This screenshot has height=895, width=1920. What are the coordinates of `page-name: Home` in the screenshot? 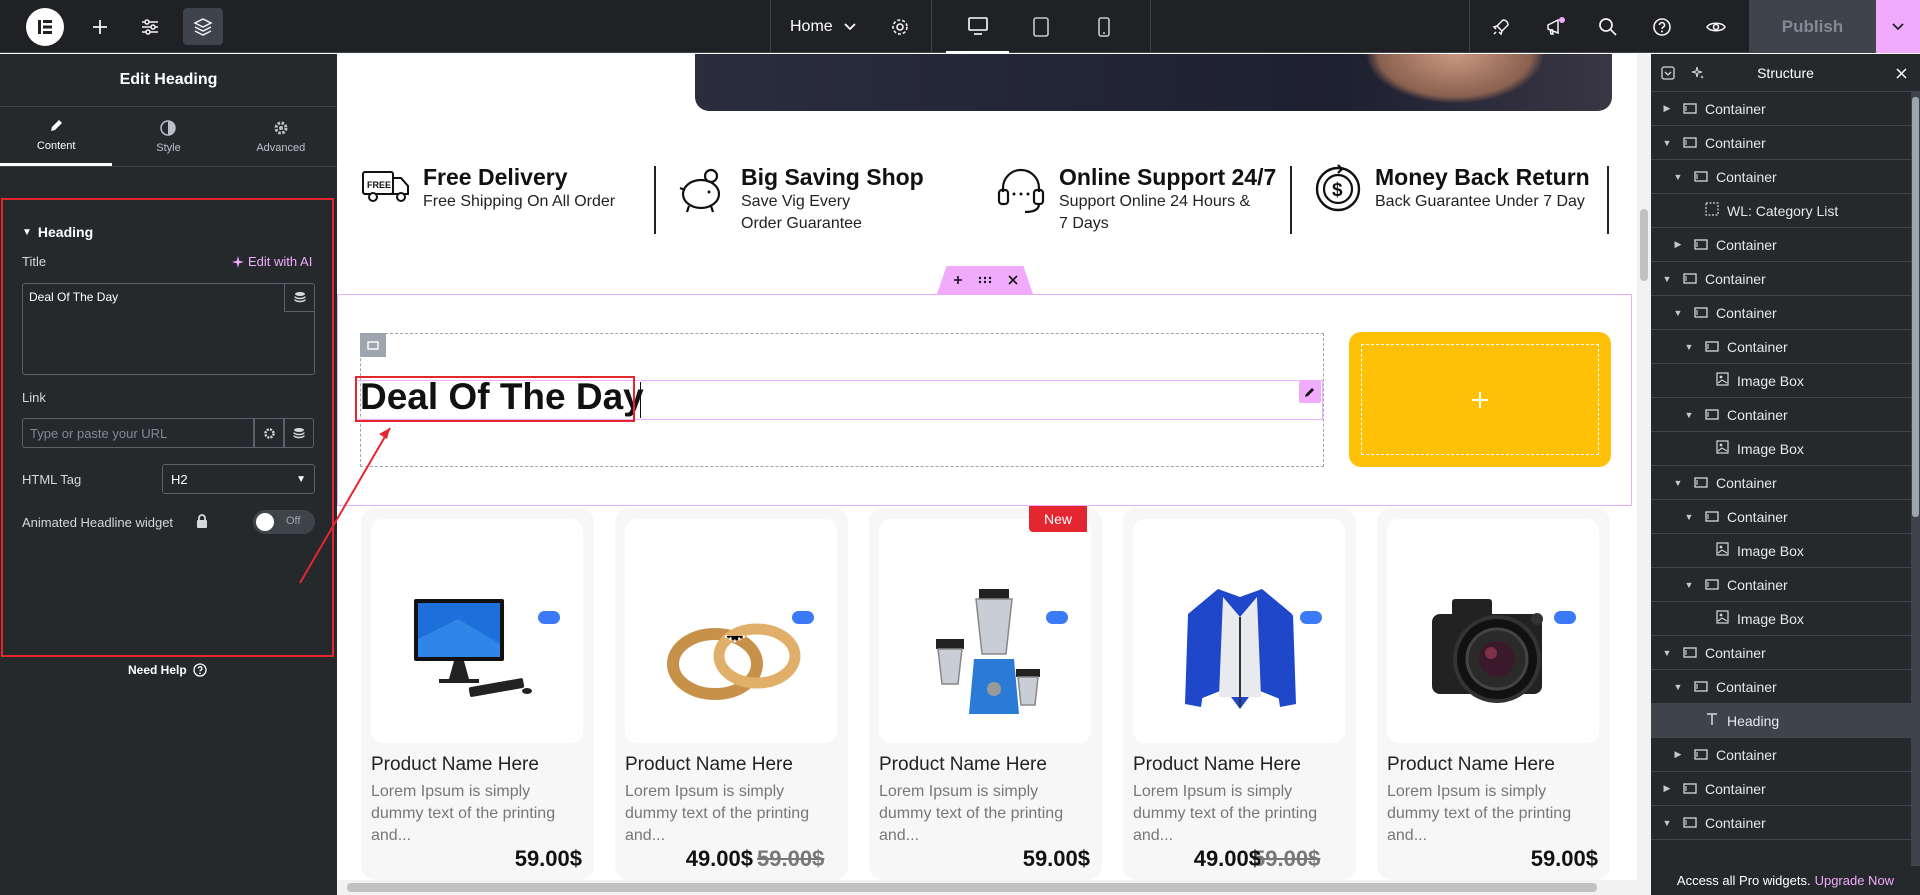 It's located at (811, 26).